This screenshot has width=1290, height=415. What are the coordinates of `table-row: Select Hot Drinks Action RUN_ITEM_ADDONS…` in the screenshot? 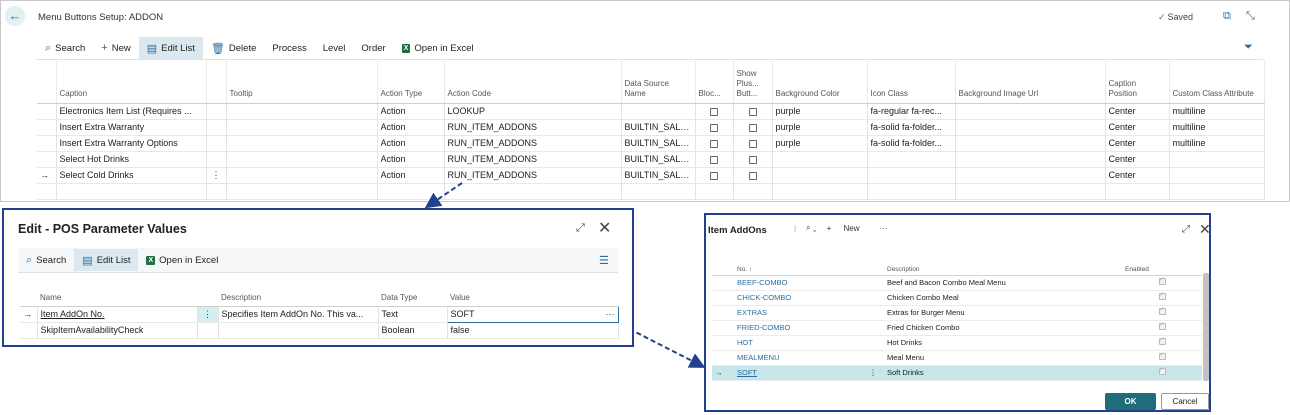 It's located at (651, 159).